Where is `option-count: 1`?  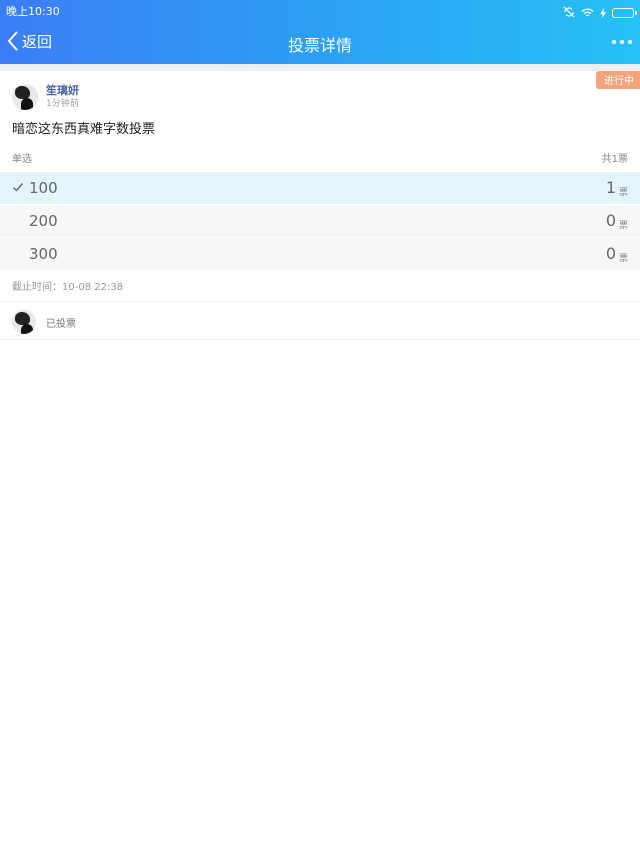 option-count: 1 is located at coordinates (610, 187).